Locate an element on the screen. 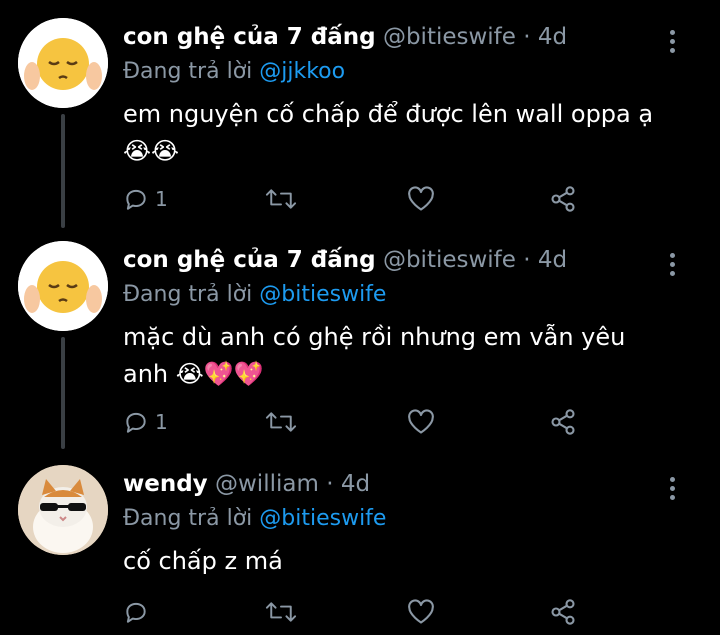 The width and height of the screenshot is (720, 635). tweet-text: cố chấp z má is located at coordinates (203, 561).